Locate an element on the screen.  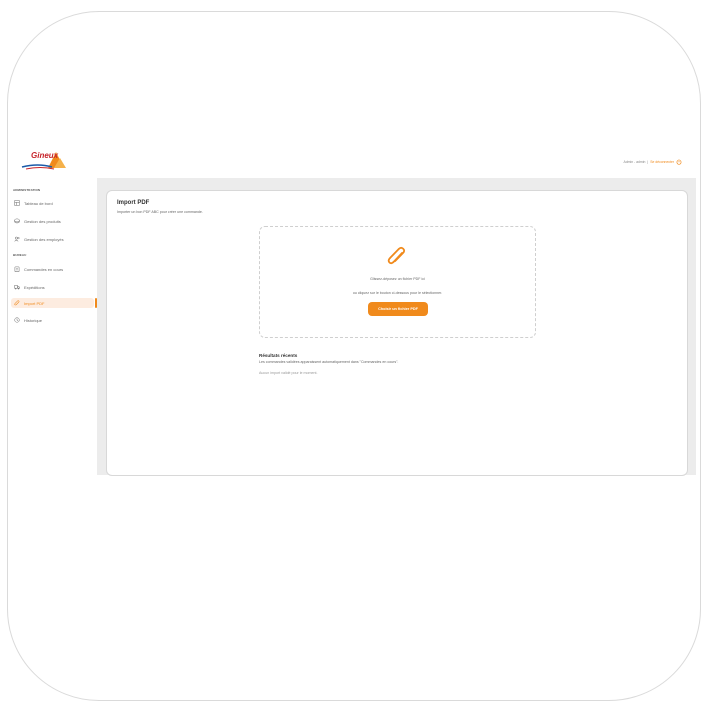
top-bar: Gineux Admin - admin | Se déconnecter is located at coordinates (352, 162).